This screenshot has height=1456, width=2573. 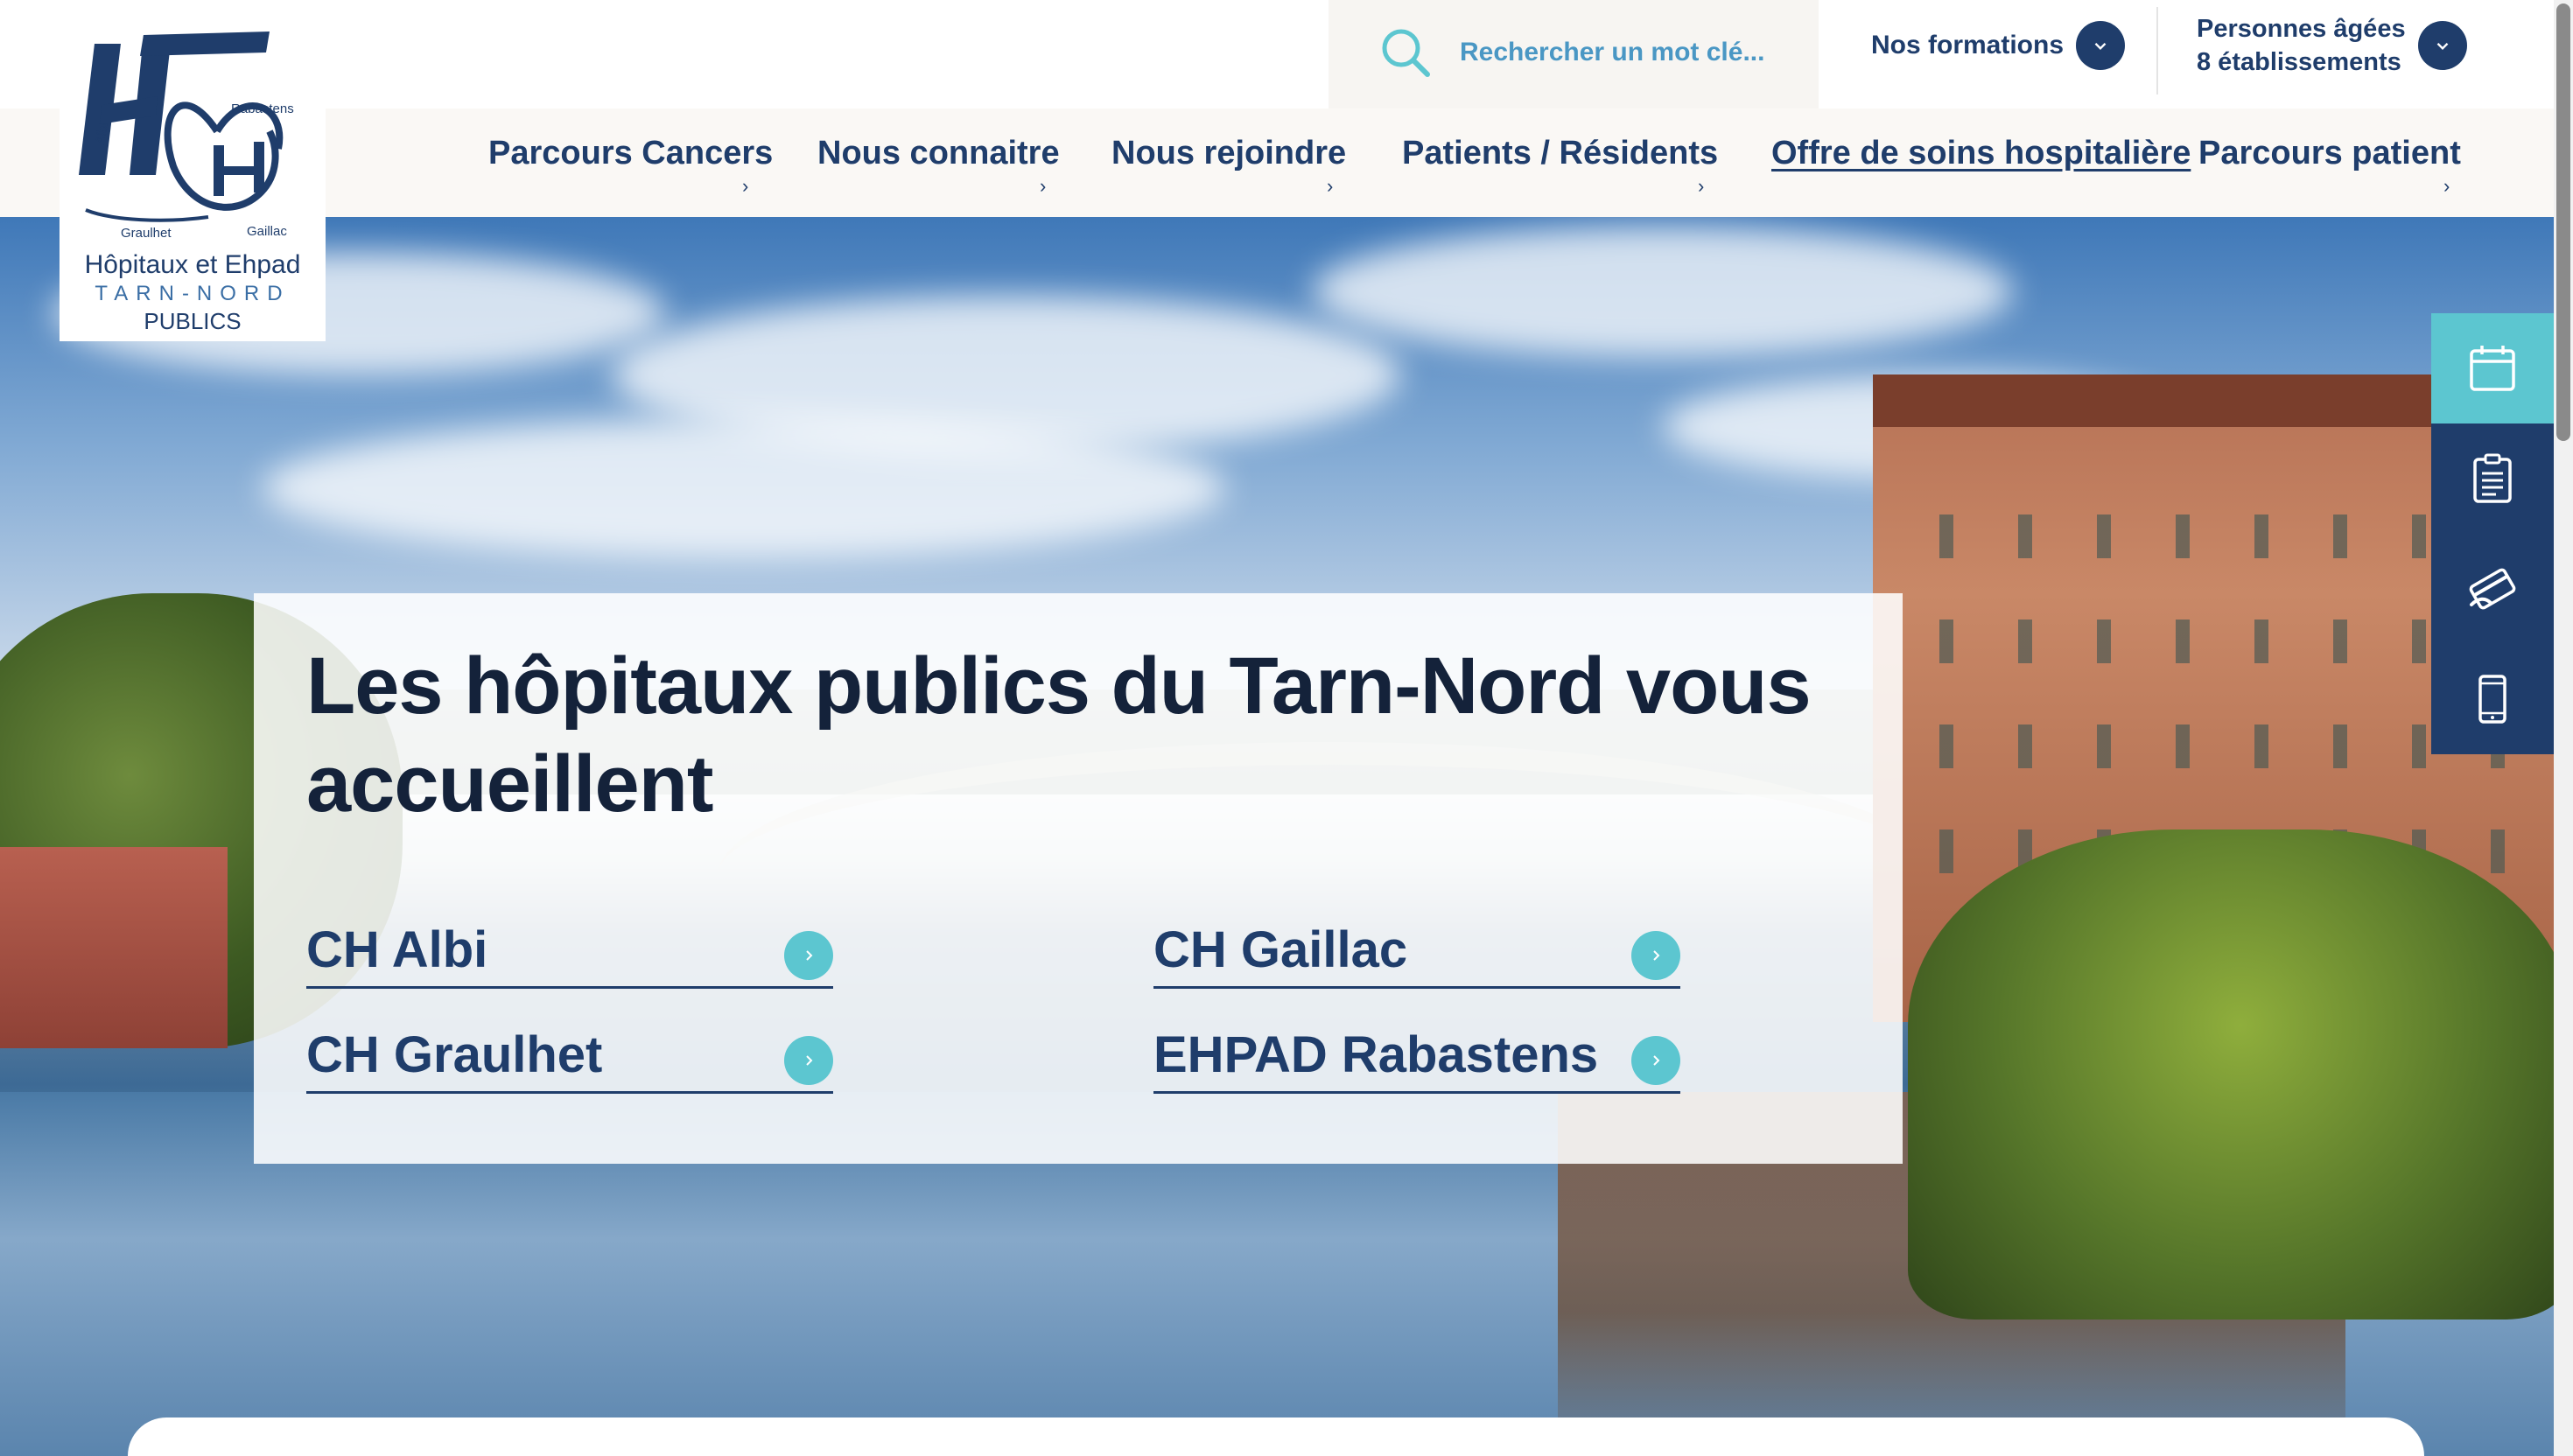 What do you see at coordinates (454, 1054) in the screenshot?
I see `site-link-label: CH Graulhet` at bounding box center [454, 1054].